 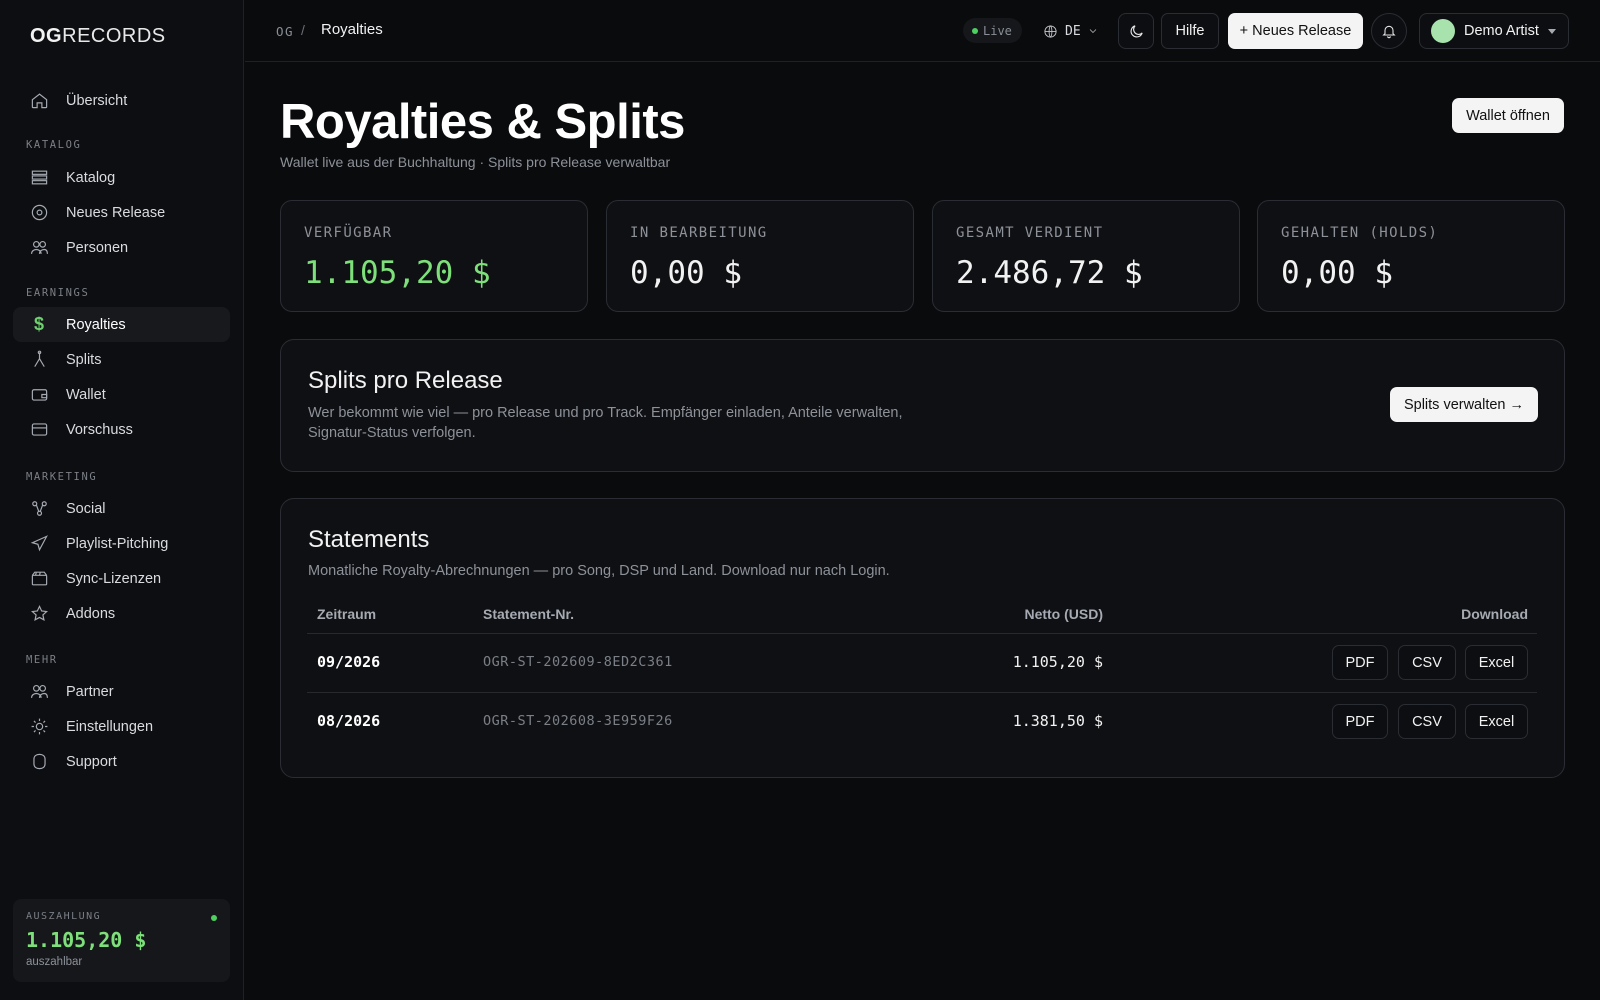 What do you see at coordinates (91, 177) in the screenshot?
I see `sidebar-item-label: Katalog` at bounding box center [91, 177].